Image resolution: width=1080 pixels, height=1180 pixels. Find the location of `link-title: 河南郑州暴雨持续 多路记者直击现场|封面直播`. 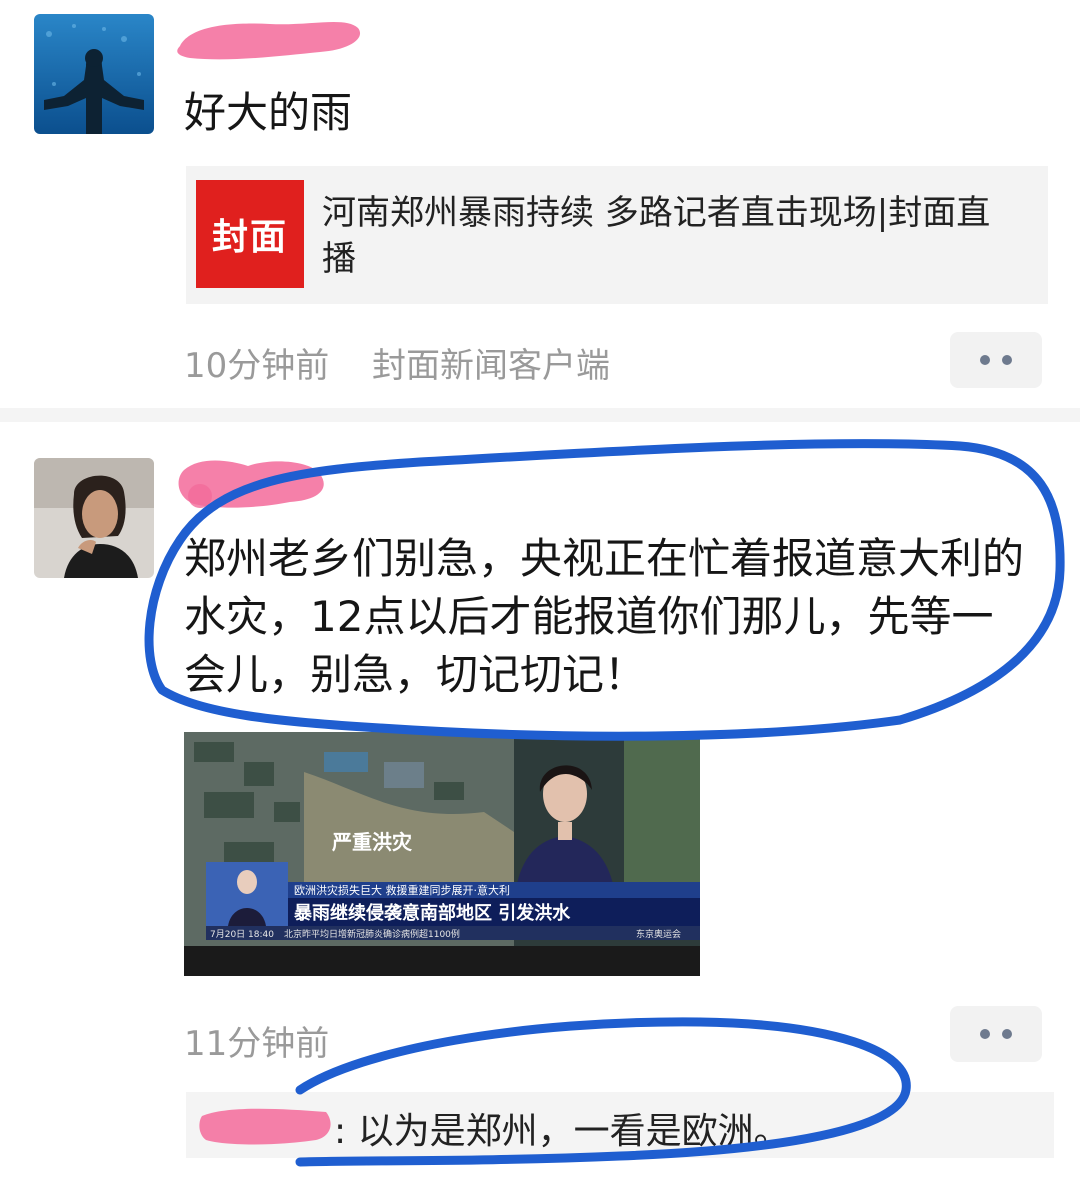

link-title: 河南郑州暴雨持续 多路记者直击现场|封面直播 is located at coordinates (656, 236).